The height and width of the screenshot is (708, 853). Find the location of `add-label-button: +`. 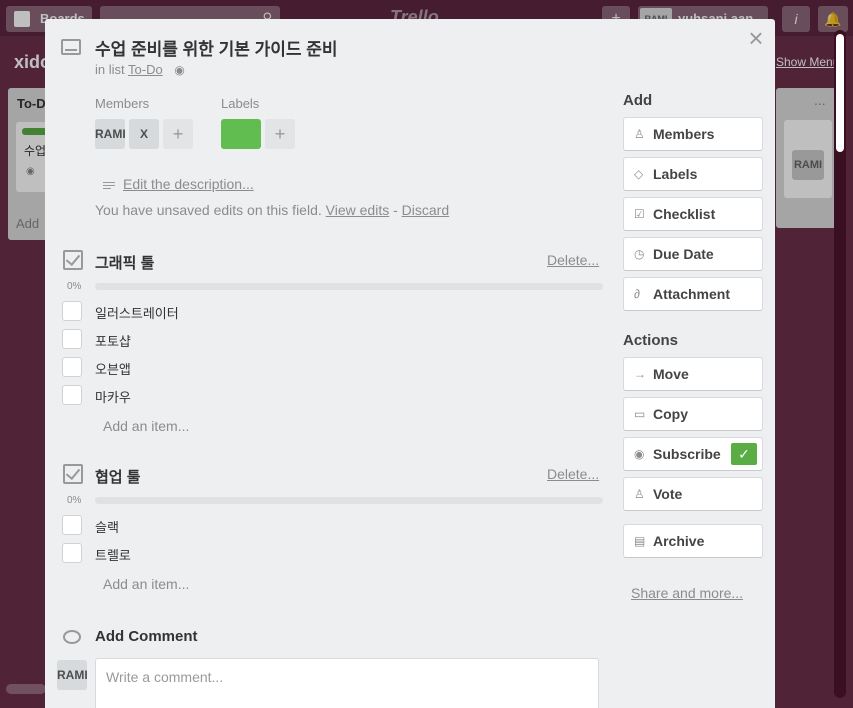

add-label-button: + is located at coordinates (280, 134).